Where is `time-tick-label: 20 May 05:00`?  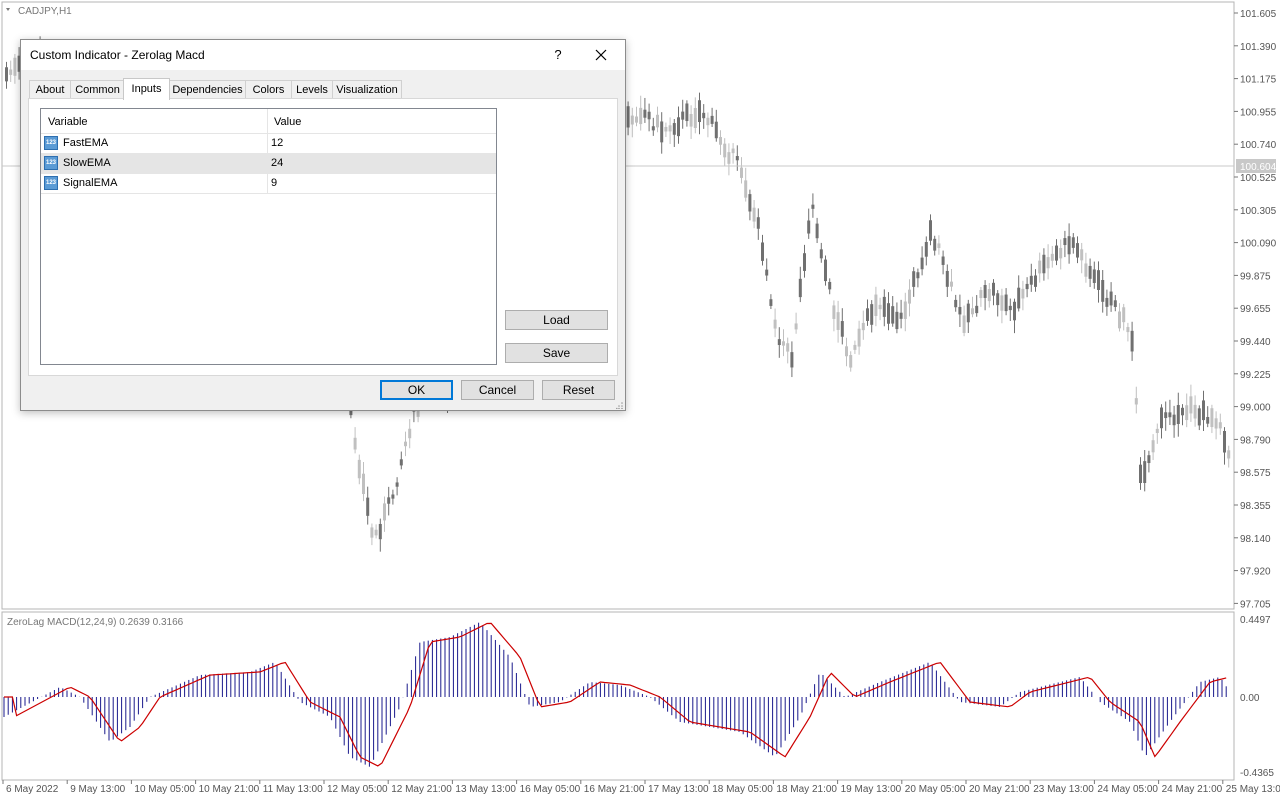 time-tick-label: 20 May 05:00 is located at coordinates (935, 789).